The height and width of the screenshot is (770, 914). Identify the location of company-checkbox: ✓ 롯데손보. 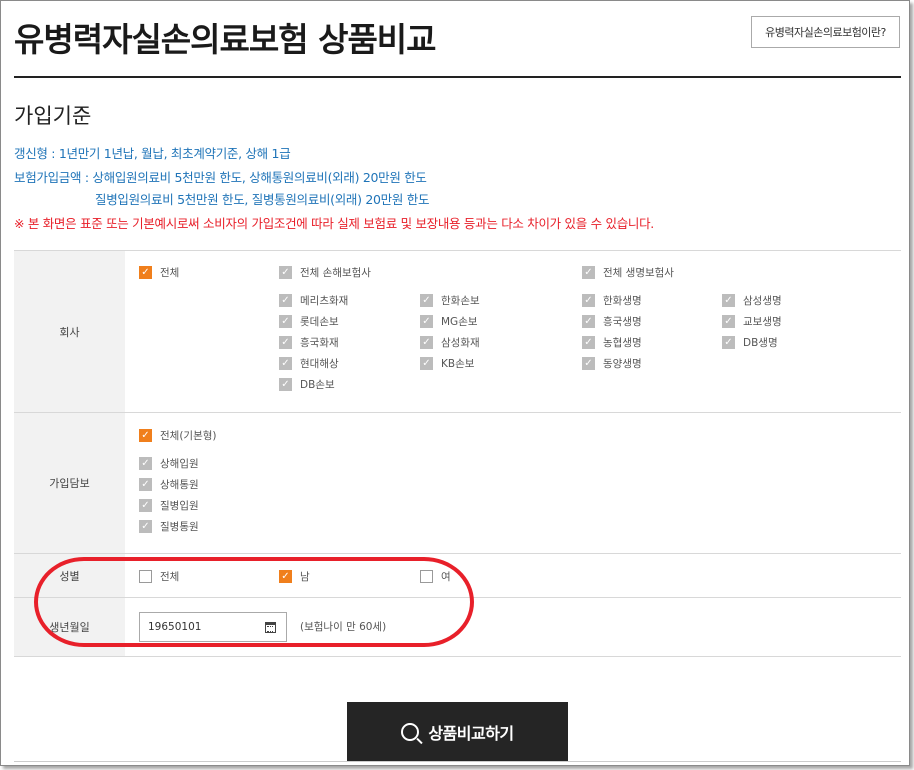
(309, 321).